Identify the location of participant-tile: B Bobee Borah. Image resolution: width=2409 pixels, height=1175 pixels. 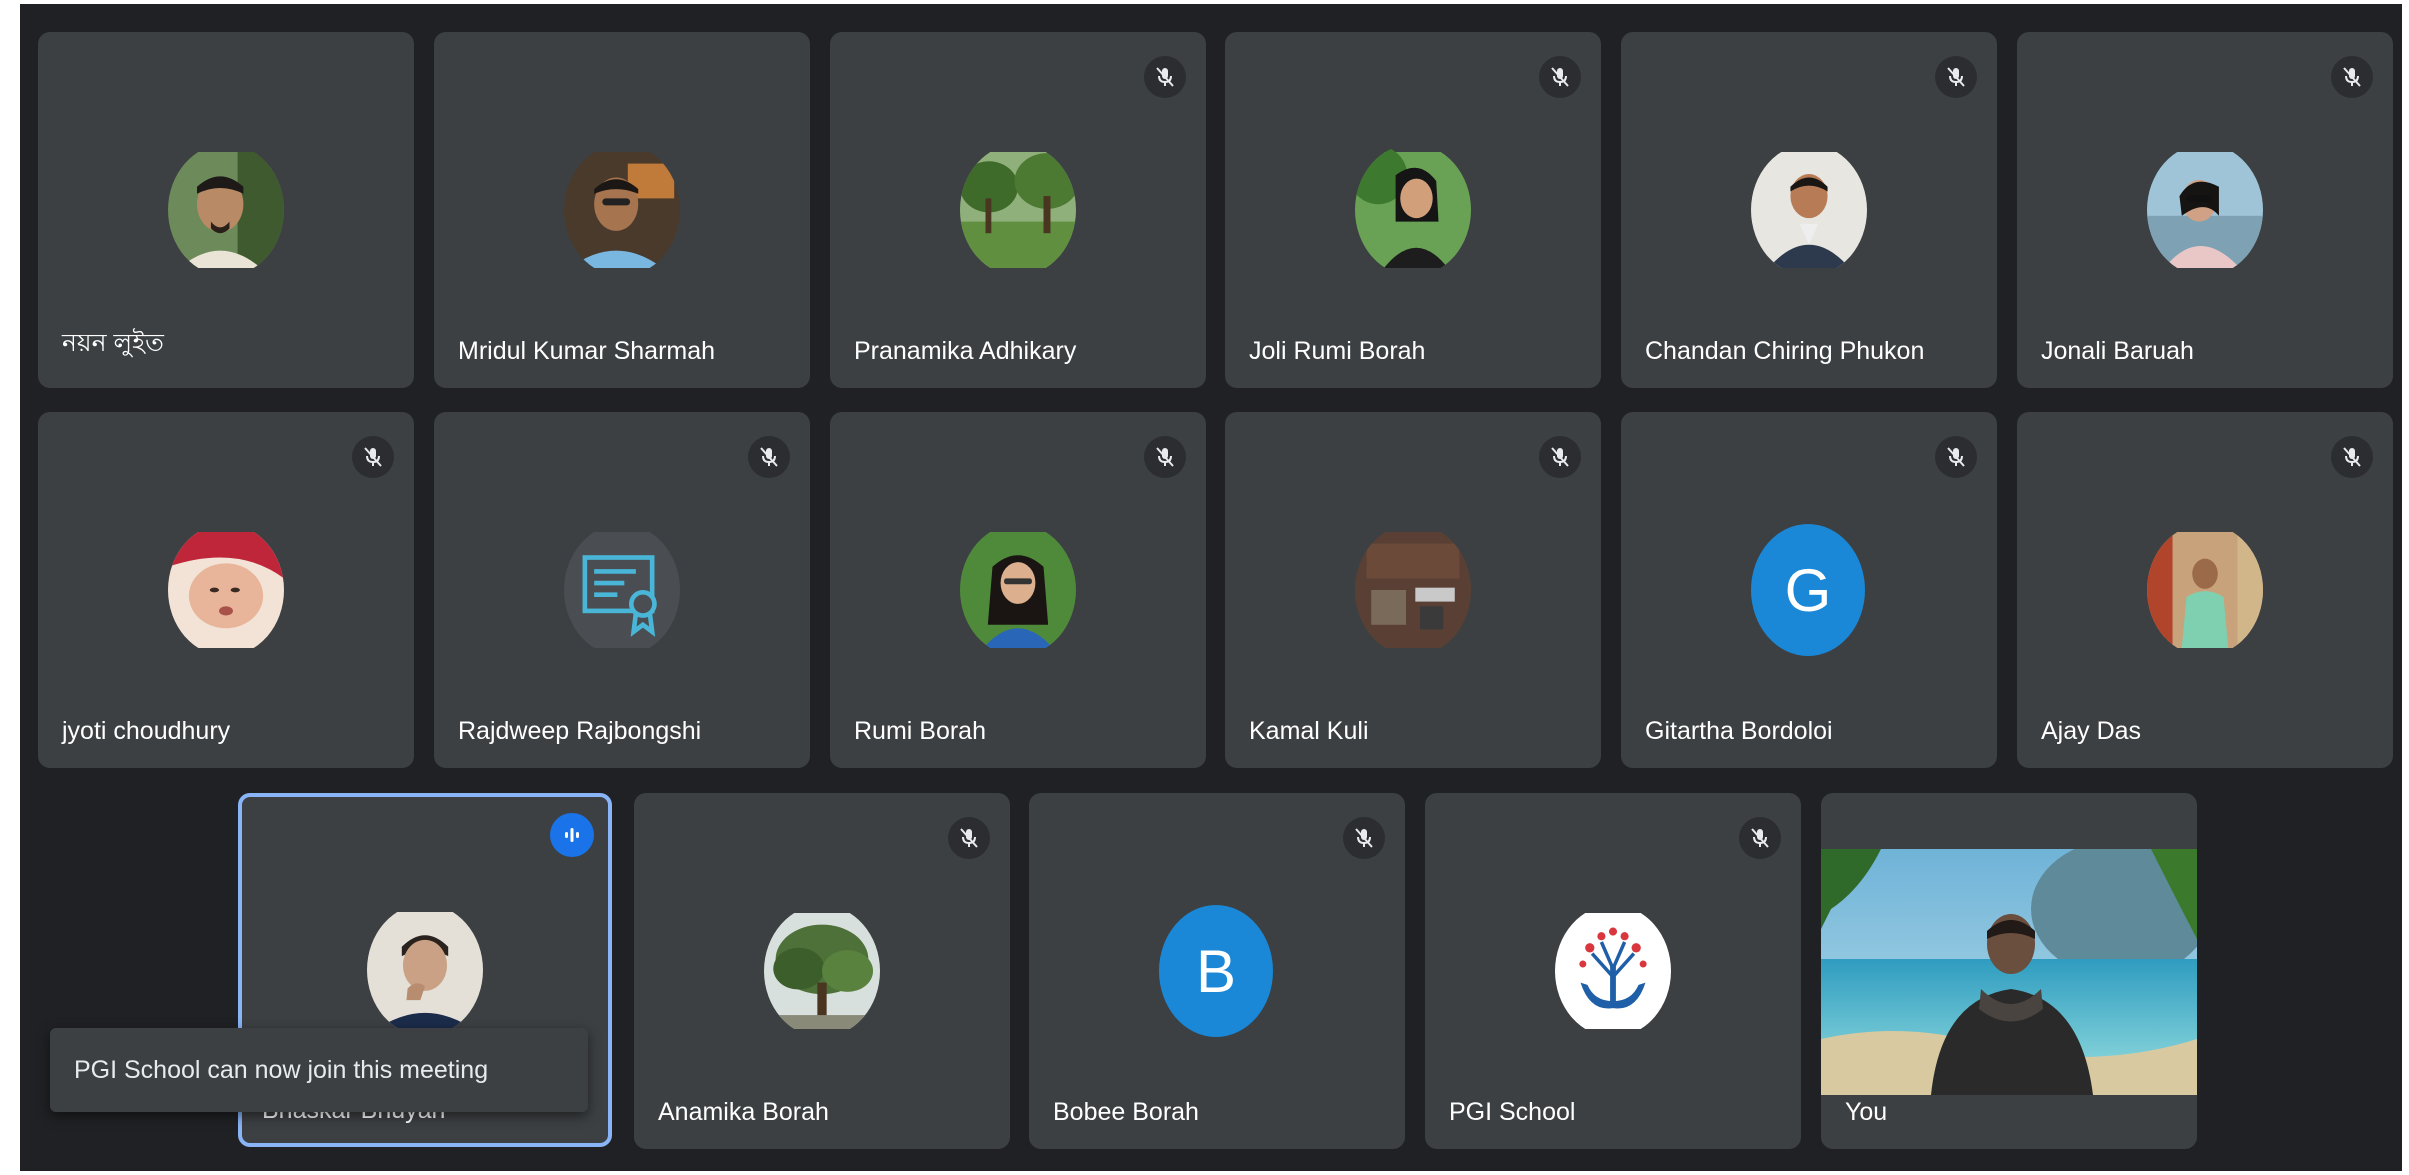
(1217, 971).